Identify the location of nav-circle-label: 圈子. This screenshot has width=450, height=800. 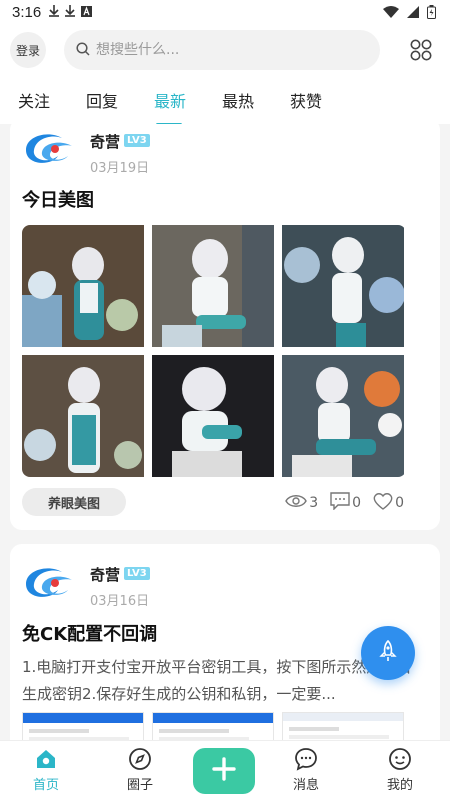
(139, 785).